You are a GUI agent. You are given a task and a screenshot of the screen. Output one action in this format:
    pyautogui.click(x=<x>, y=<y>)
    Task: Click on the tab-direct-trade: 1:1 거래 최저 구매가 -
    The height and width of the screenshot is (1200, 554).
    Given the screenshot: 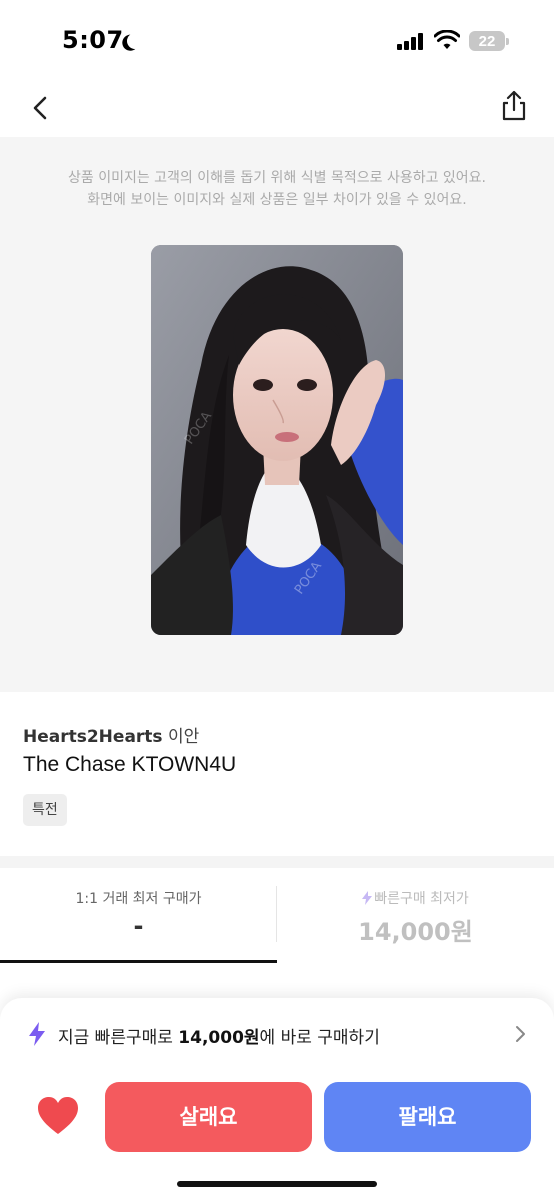 What is the action you would take?
    pyautogui.click(x=138, y=916)
    